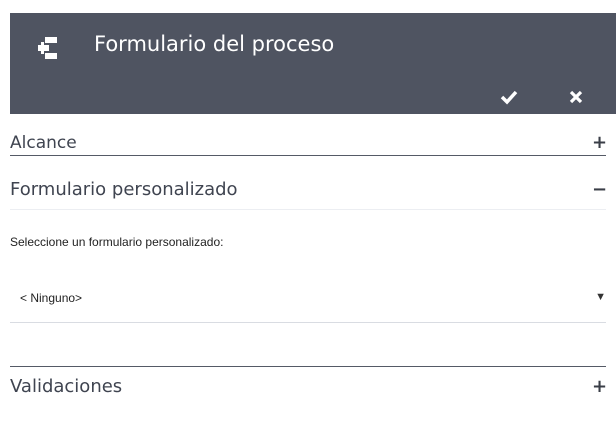  Describe the element at coordinates (43, 142) in the screenshot. I see `section-alcance-label: Alcance` at that location.